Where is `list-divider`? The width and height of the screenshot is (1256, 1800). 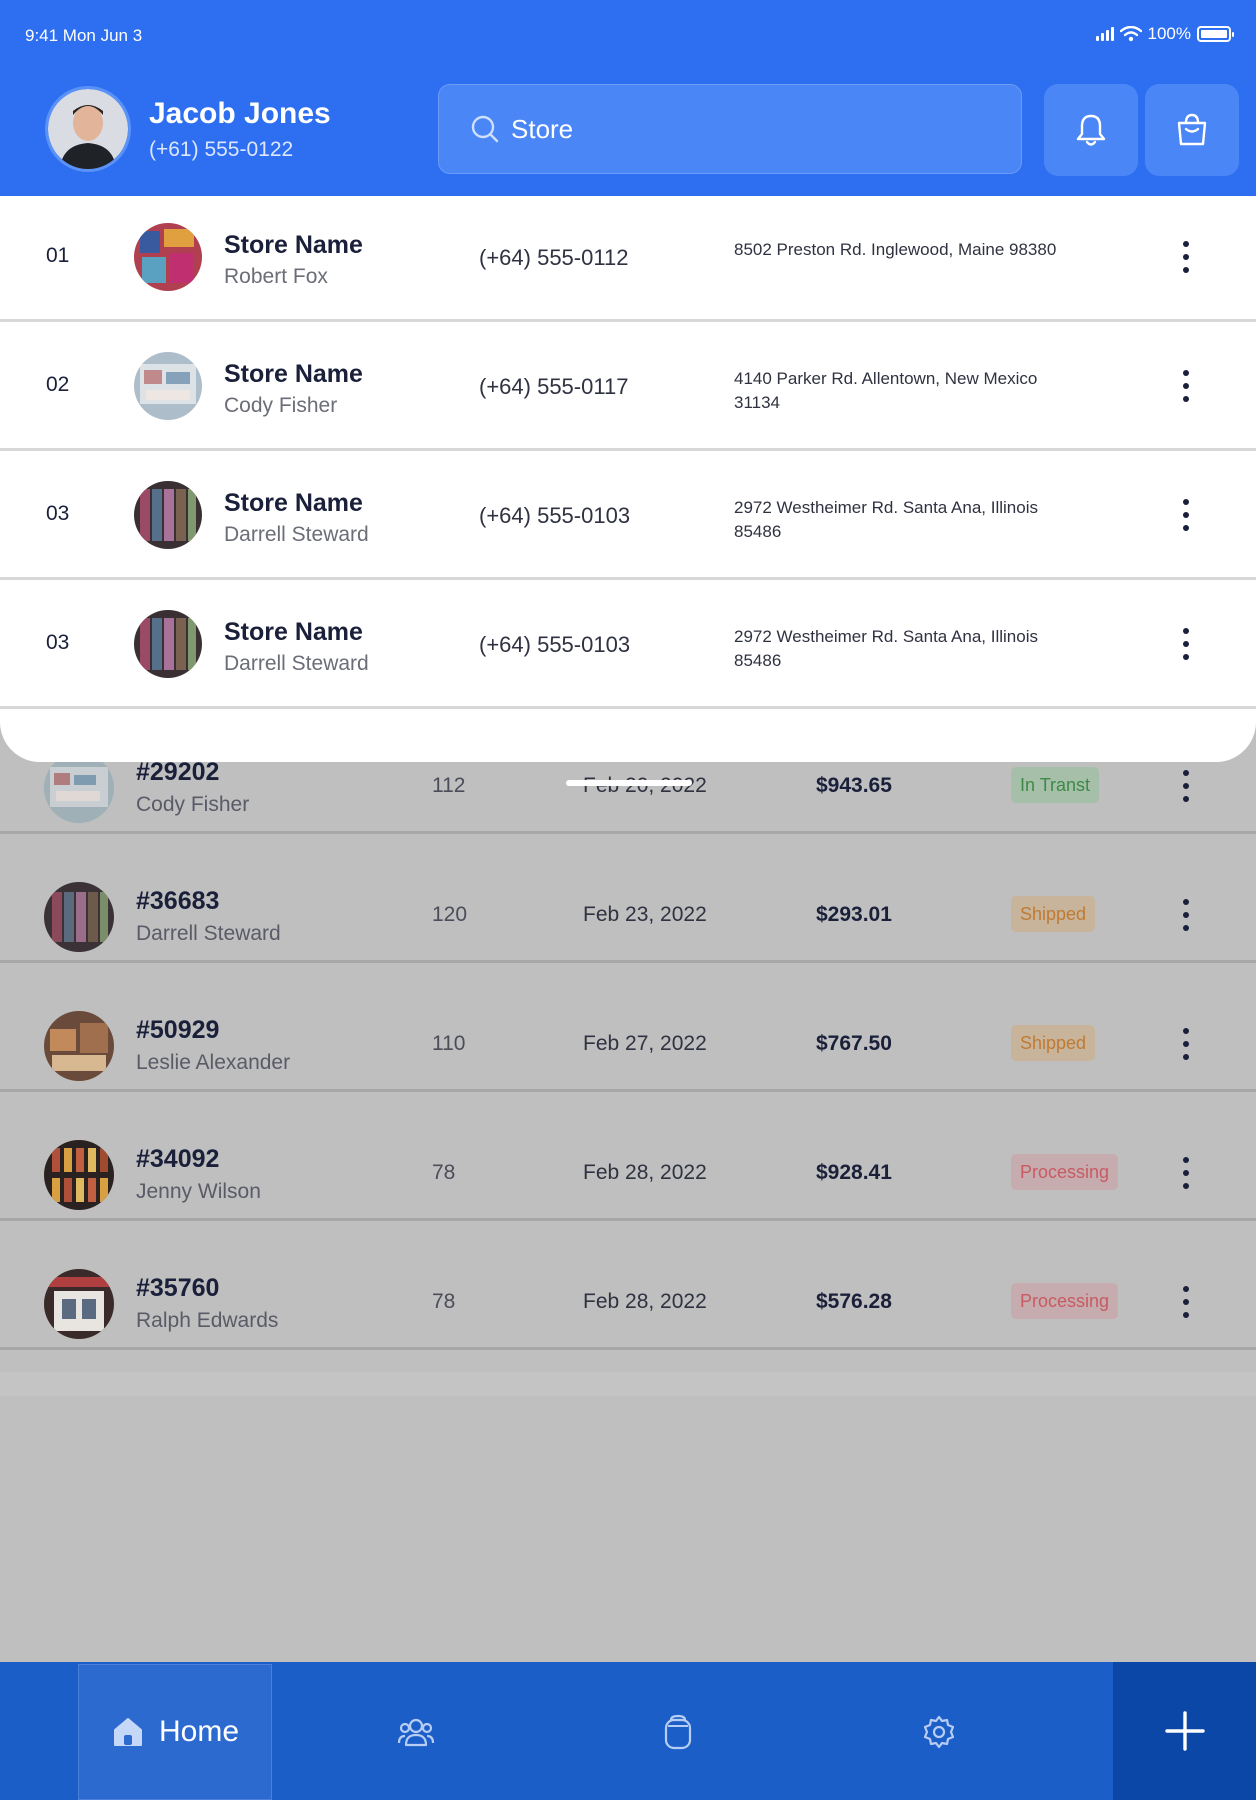
list-divider is located at coordinates (628, 1384).